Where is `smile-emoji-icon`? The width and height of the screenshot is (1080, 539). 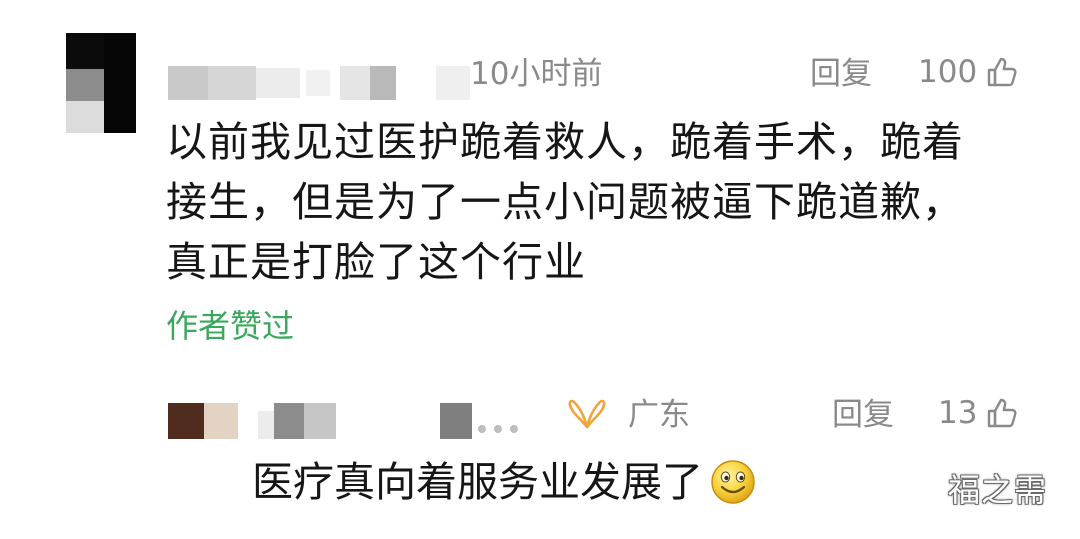 smile-emoji-icon is located at coordinates (733, 482).